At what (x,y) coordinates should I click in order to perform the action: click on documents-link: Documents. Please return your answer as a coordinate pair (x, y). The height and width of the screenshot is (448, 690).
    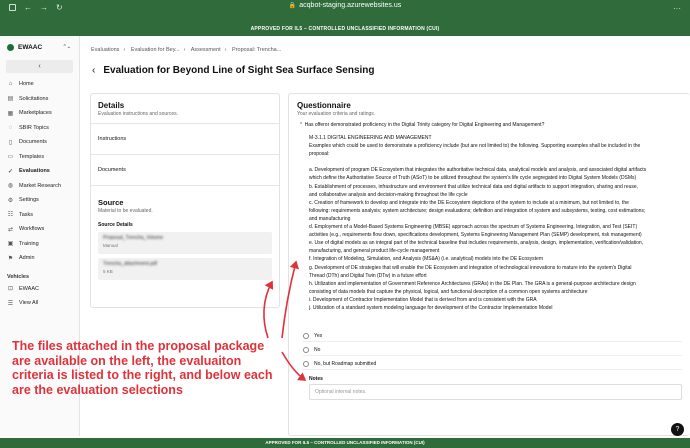
    Looking at the image, I should click on (185, 170).